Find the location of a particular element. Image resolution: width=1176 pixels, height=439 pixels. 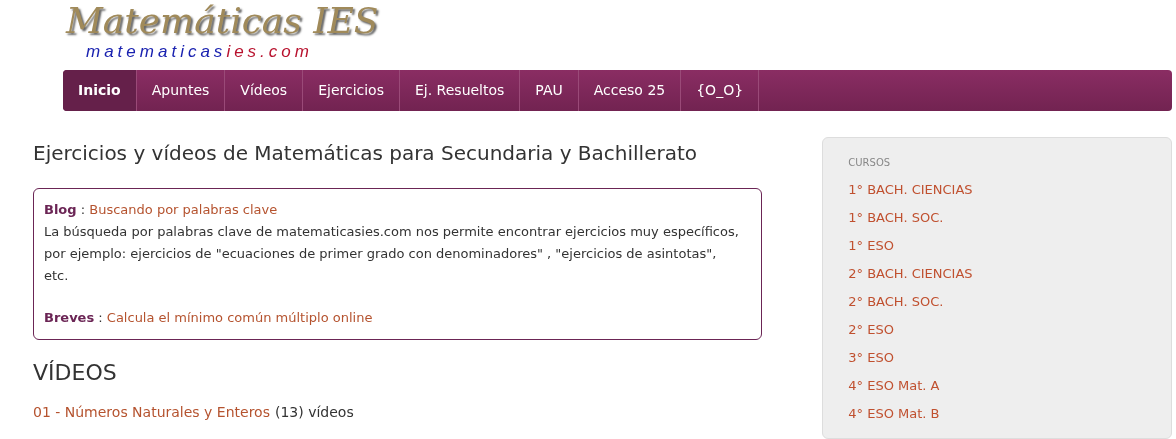

nav-tab: Apuntes is located at coordinates (181, 90).